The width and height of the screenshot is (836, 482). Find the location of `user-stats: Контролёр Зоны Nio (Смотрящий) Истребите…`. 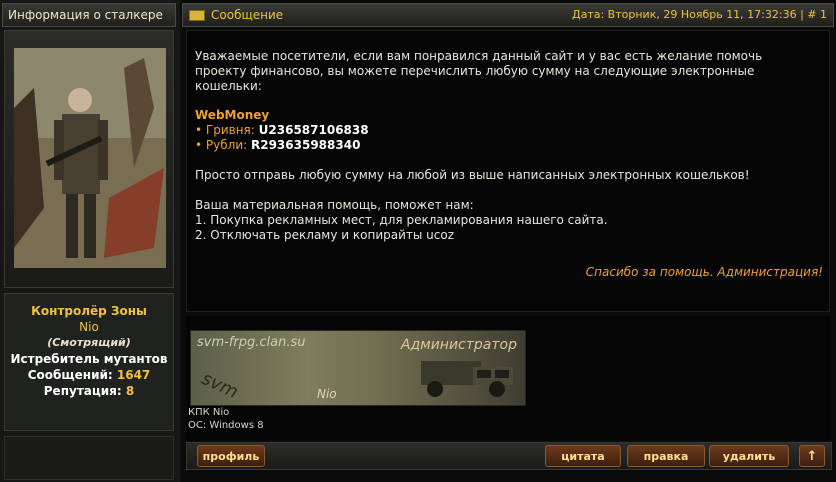

user-stats: Контролёр Зоны Nio (Смотрящий) Истребите… is located at coordinates (89, 362).